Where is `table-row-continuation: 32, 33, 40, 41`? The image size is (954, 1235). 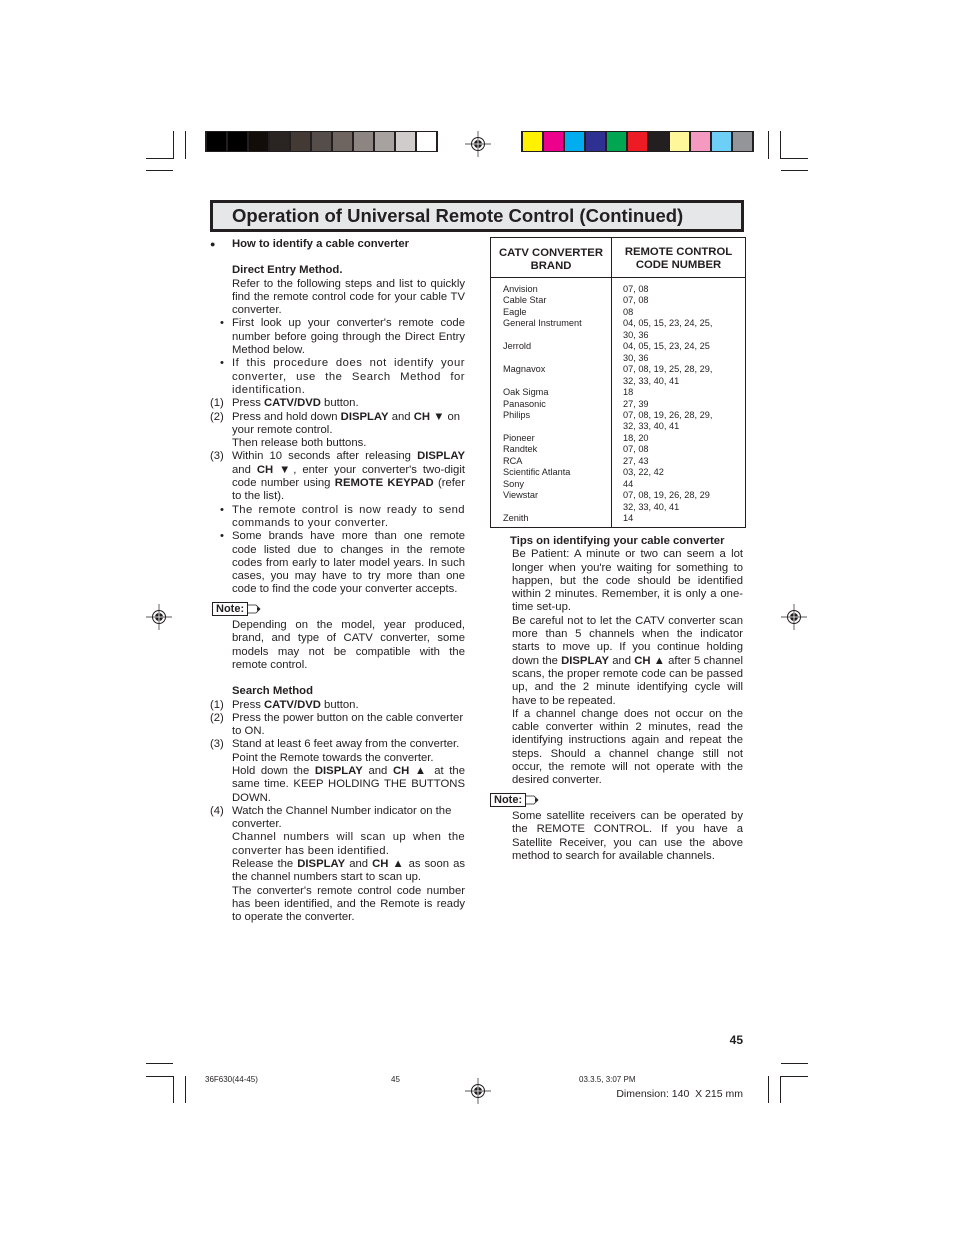 table-row-continuation: 32, 33, 40, 41 is located at coordinates (618, 426).